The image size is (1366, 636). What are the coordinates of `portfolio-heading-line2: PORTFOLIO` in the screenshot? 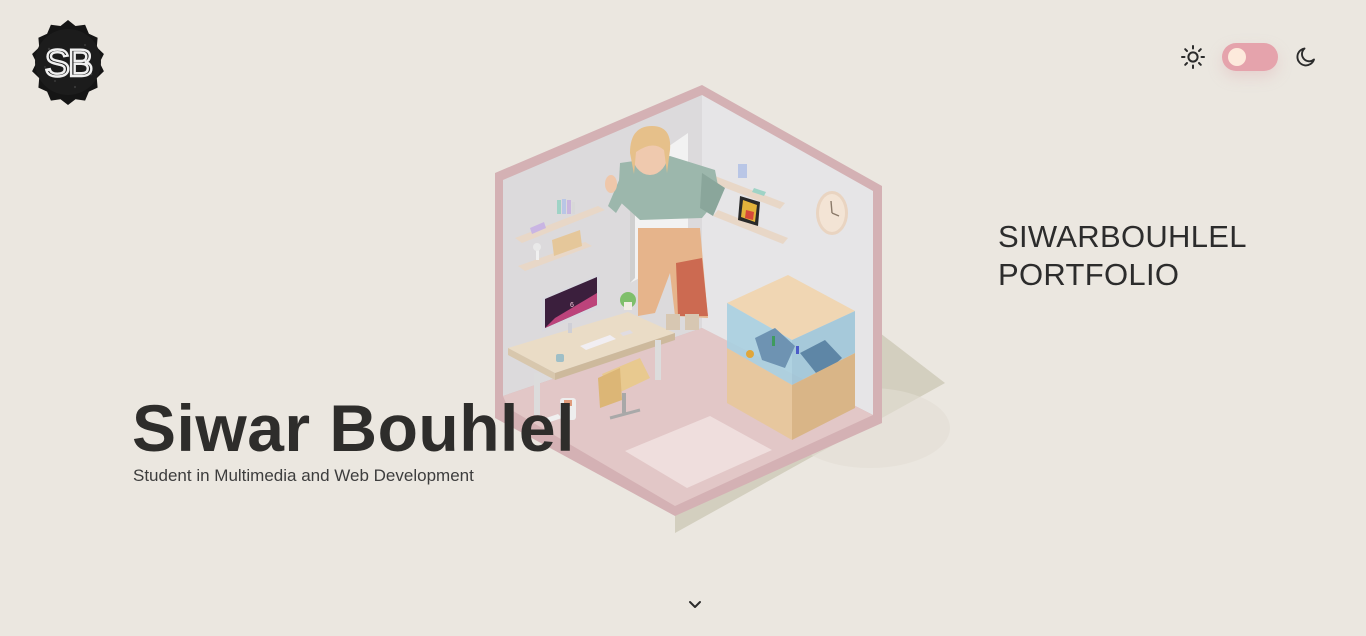 It's located at (1089, 274).